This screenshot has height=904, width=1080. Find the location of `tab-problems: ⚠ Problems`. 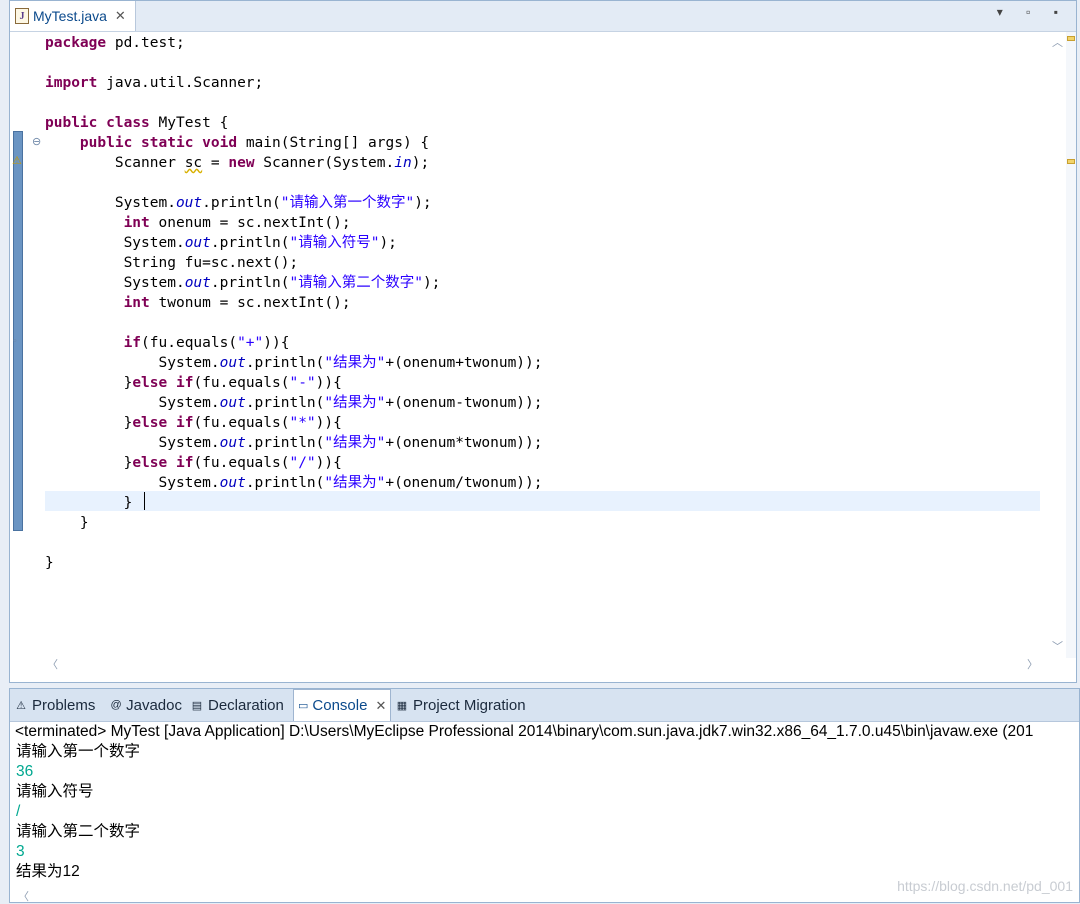

tab-problems: ⚠ Problems is located at coordinates (58, 705).